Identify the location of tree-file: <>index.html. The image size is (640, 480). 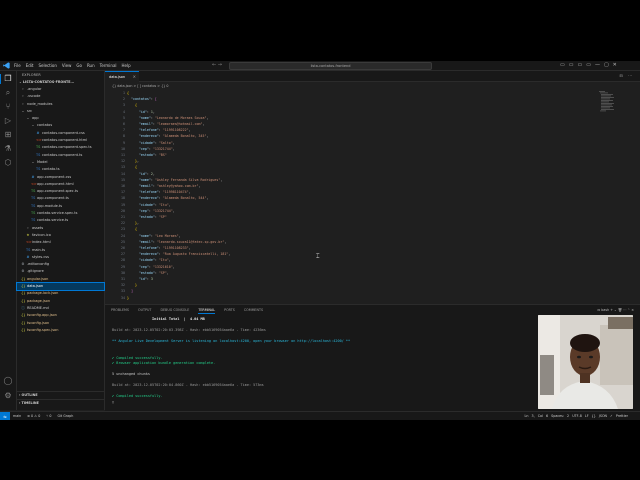
(60, 242).